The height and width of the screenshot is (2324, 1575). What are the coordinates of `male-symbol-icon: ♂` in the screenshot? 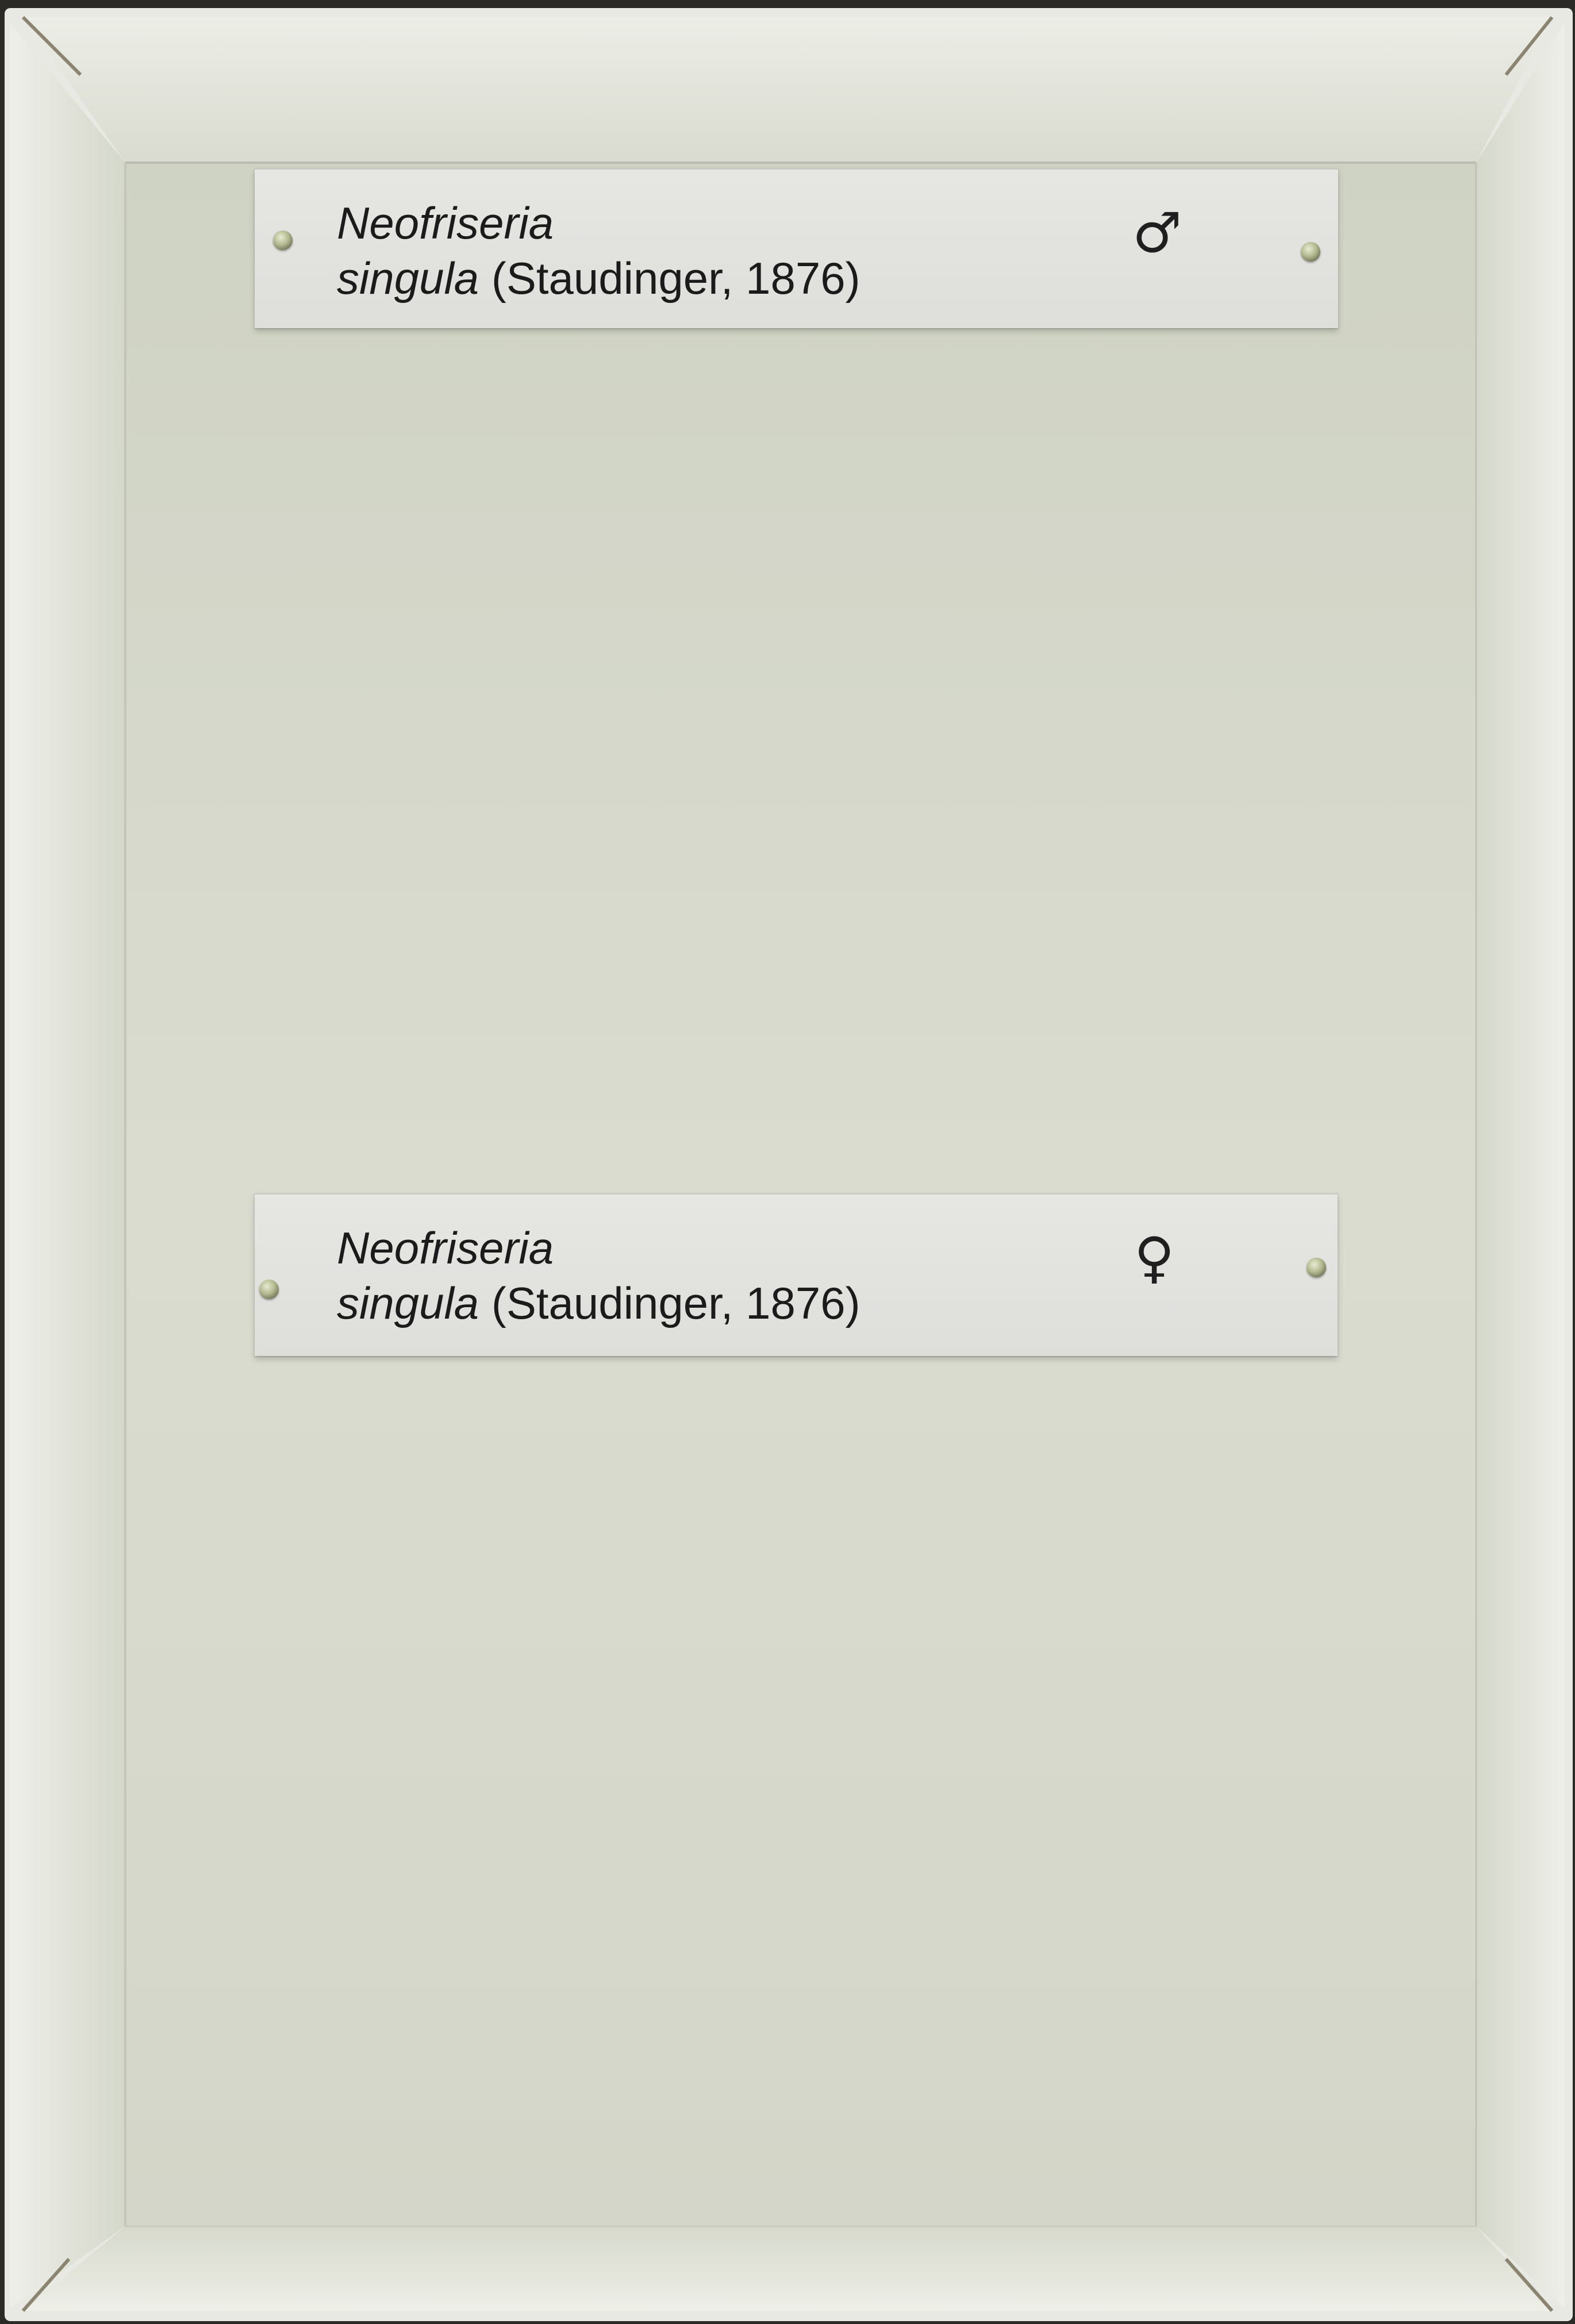 It's located at (1157, 233).